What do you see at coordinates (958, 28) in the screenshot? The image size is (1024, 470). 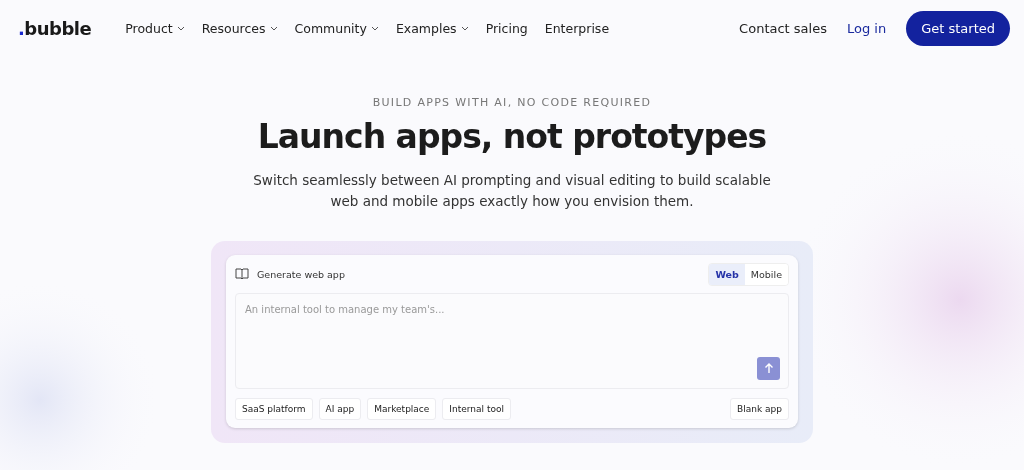 I see `get-started-button: Get started` at bounding box center [958, 28].